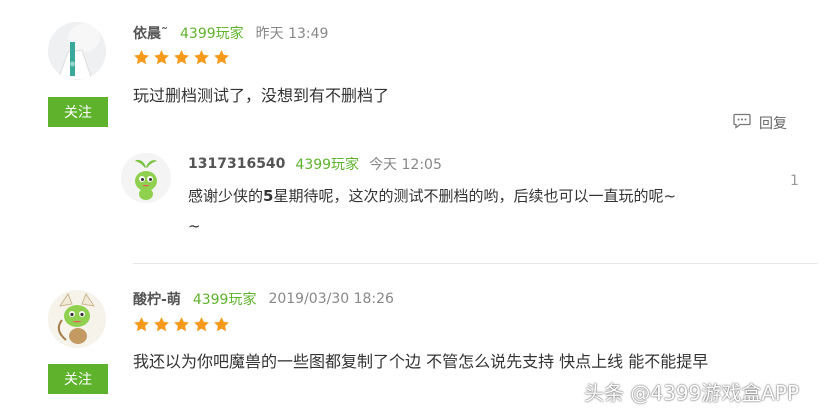  Describe the element at coordinates (742, 123) in the screenshot. I see `comment-bubble-icon` at that location.